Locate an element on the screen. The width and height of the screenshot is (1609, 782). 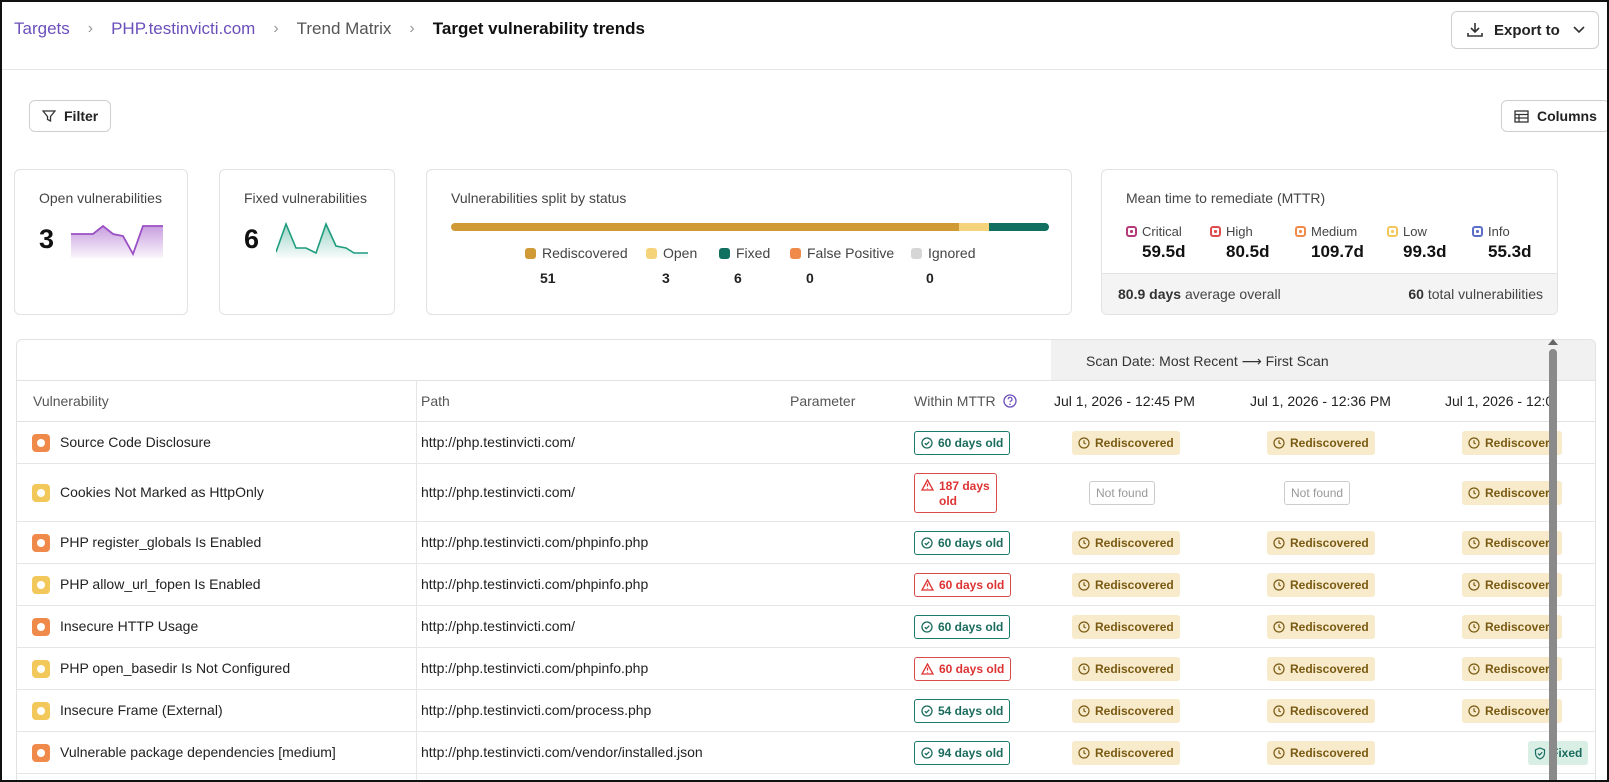
vulnerability-name: PHP allow_url_fopen Is Enabled is located at coordinates (160, 584).